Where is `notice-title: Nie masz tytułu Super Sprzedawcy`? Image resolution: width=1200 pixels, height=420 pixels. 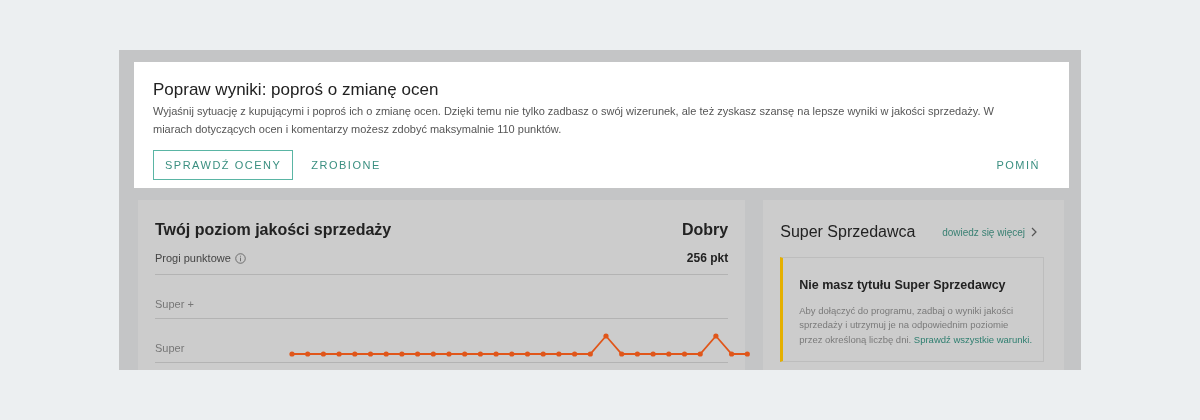 notice-title: Nie masz tytułu Super Sprzedawcy is located at coordinates (903, 285).